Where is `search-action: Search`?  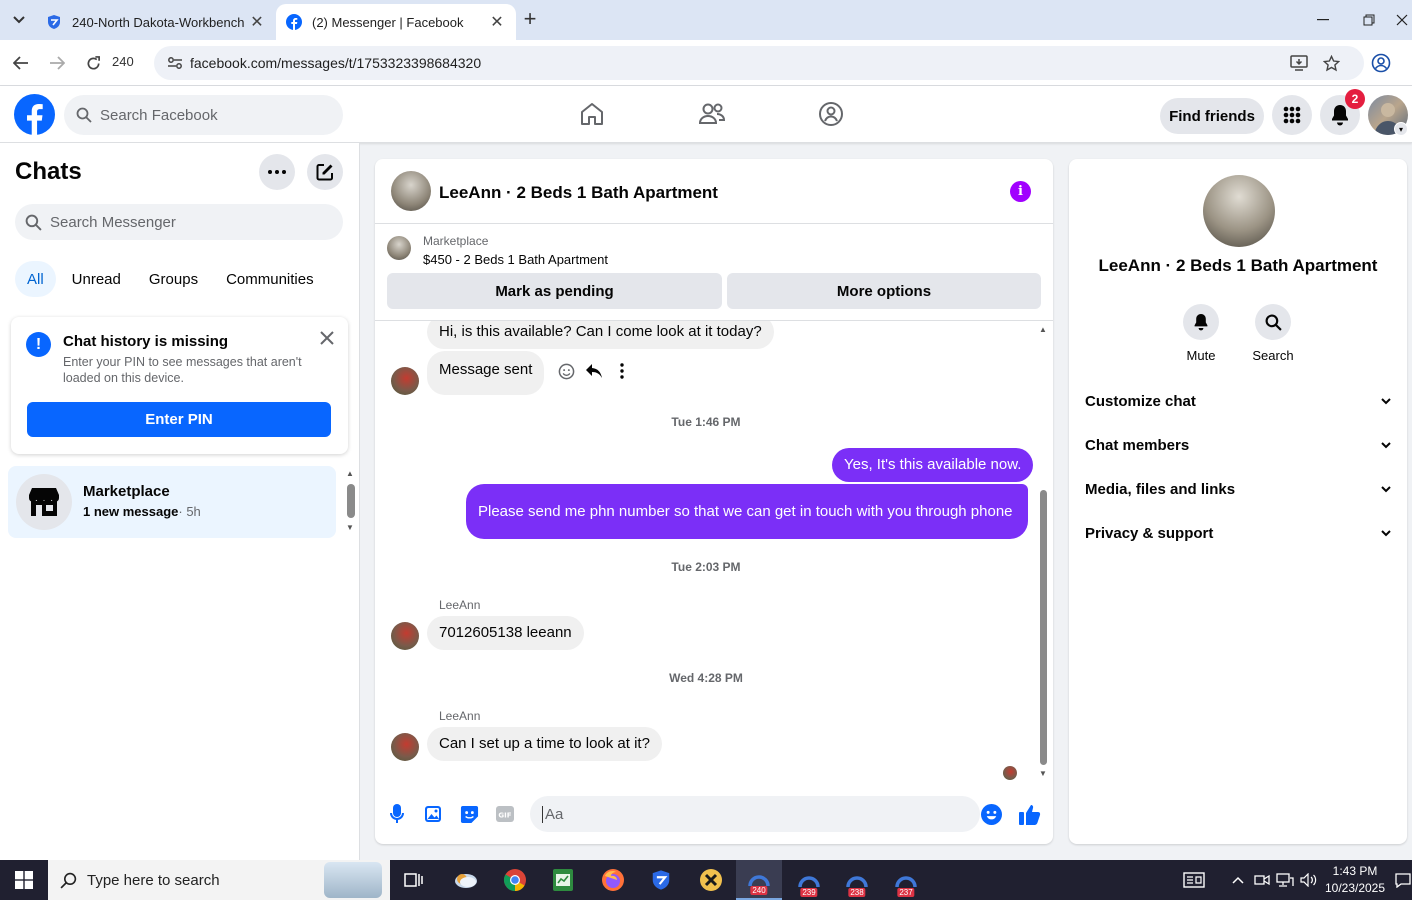 search-action: Search is located at coordinates (1273, 333).